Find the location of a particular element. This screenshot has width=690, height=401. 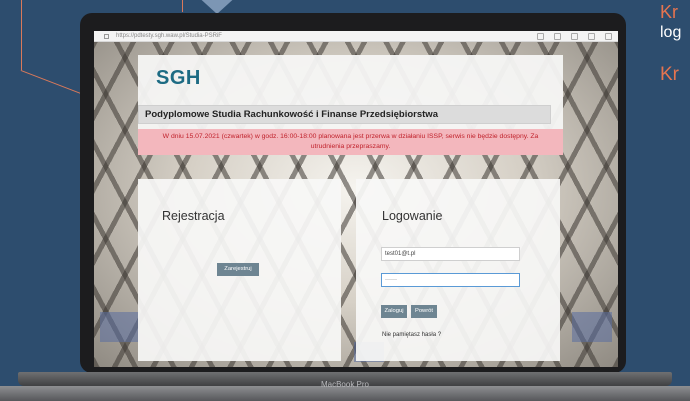

laptop-label: MacBook Pro is located at coordinates (345, 384).